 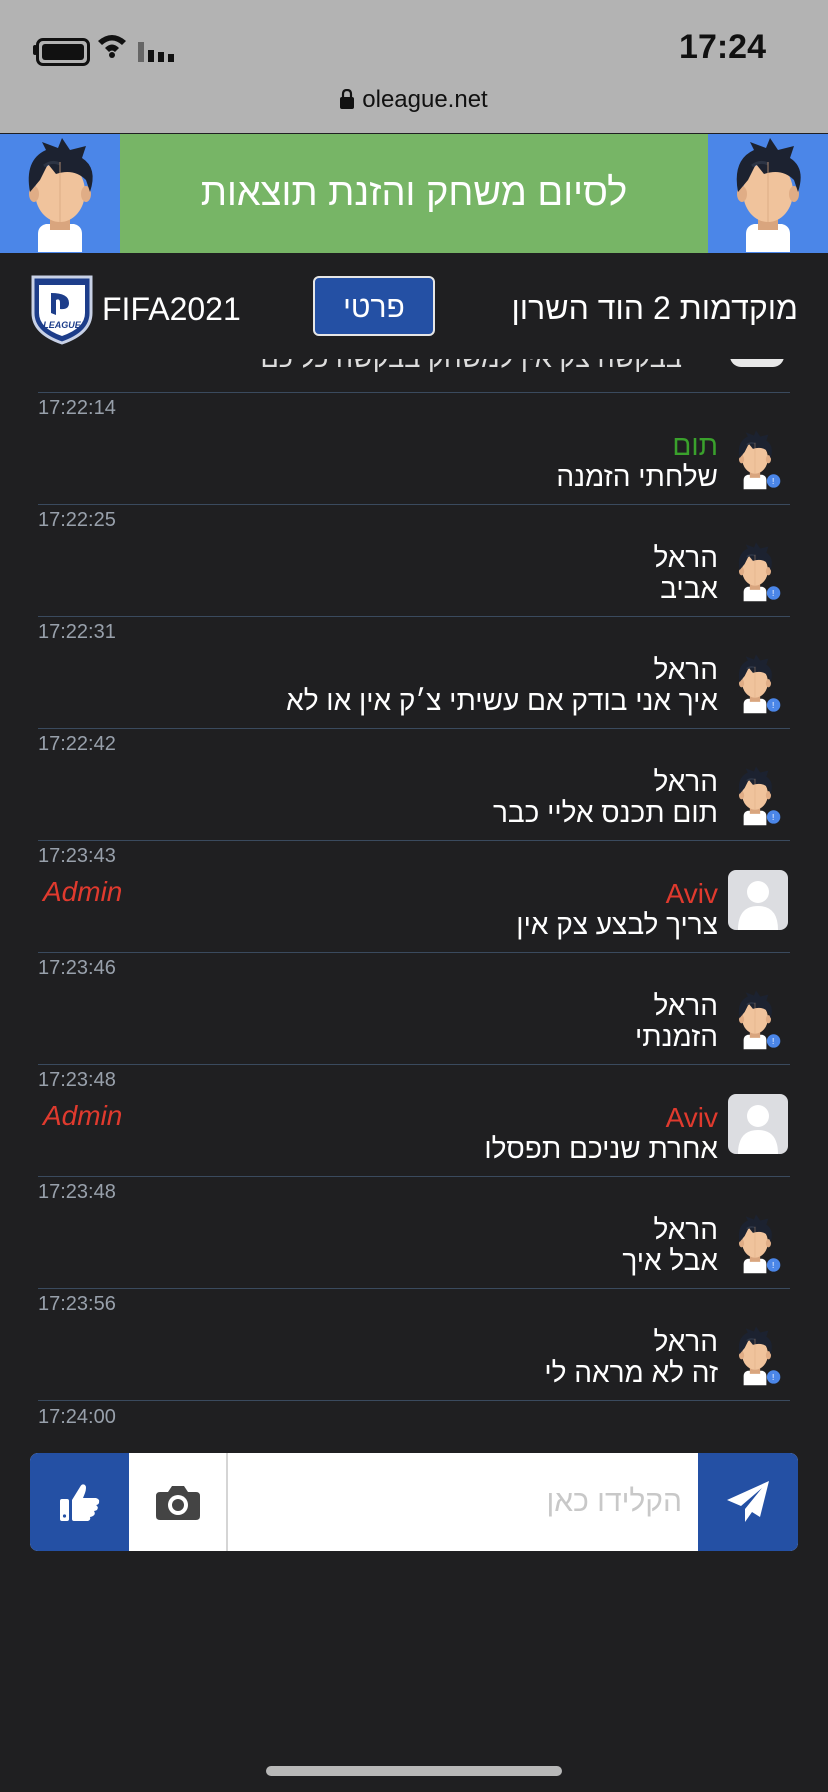 I want to click on banner-player-left, so click(x=60, y=193).